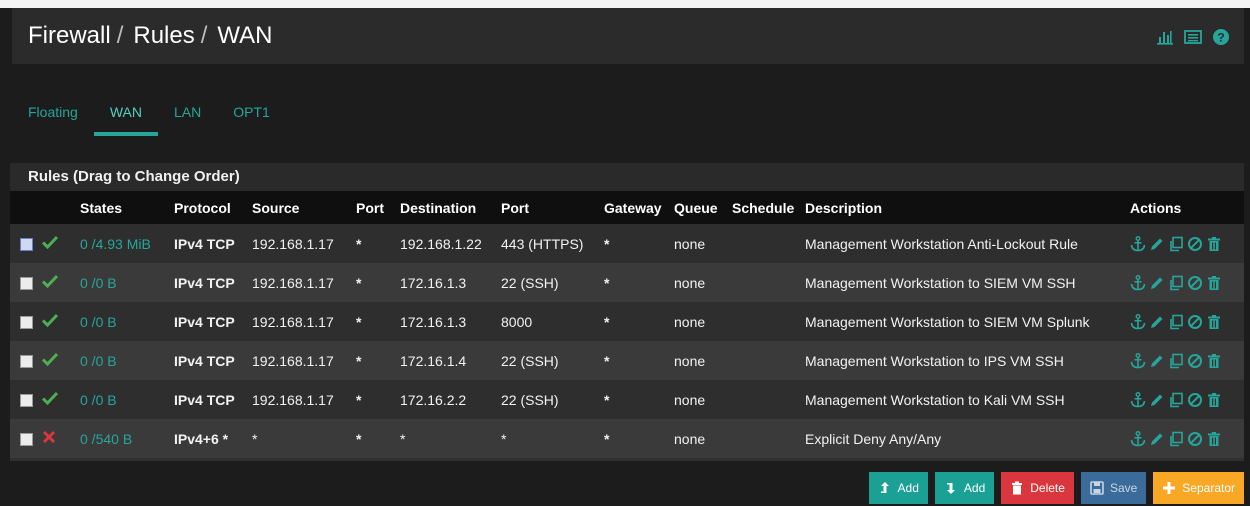  What do you see at coordinates (1165, 37) in the screenshot?
I see `bar-chart-icon` at bounding box center [1165, 37].